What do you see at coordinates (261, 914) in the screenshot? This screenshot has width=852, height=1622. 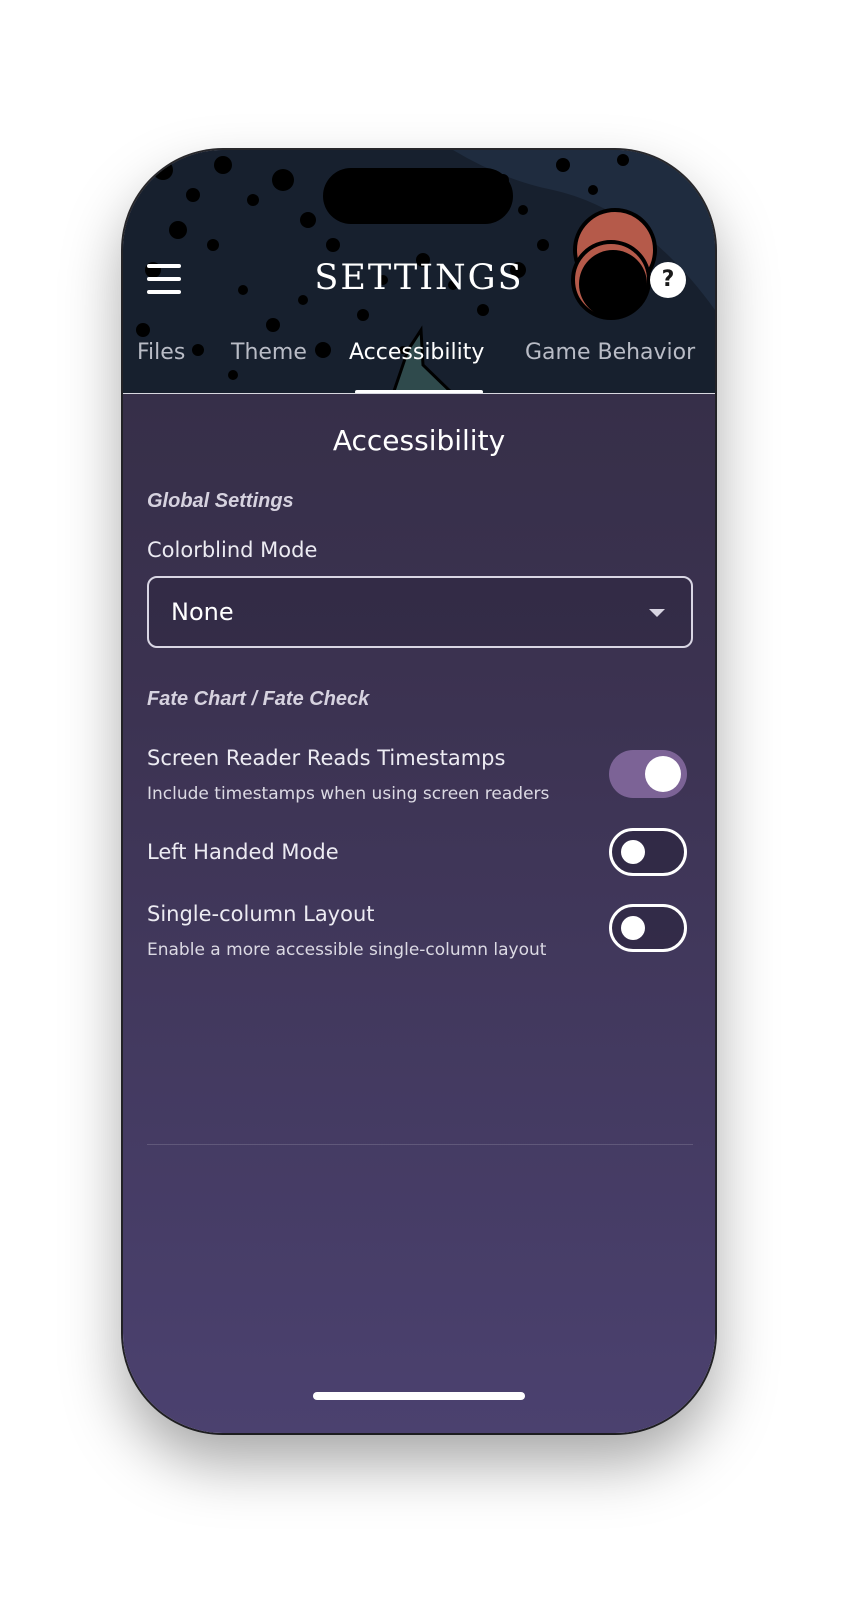 I see `single-column-layout-label: Single-column Layout` at bounding box center [261, 914].